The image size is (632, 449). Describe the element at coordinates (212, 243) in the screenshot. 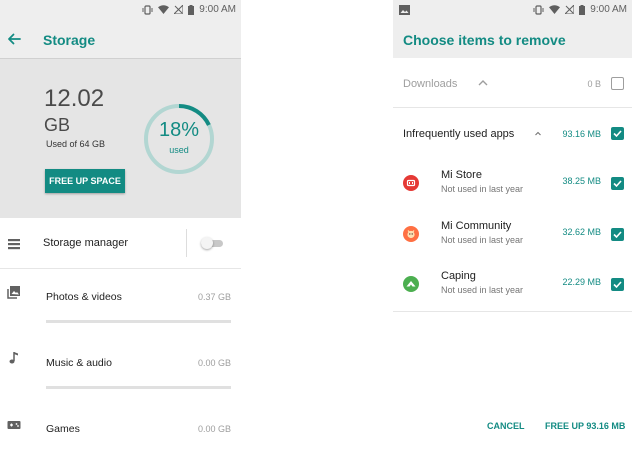

I see `storage-manager-toggle` at that location.